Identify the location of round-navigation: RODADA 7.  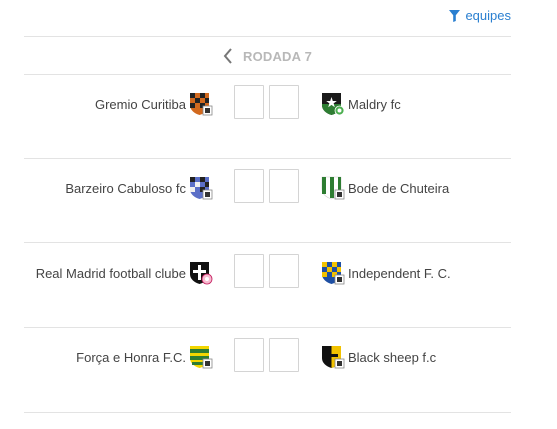
(267, 56).